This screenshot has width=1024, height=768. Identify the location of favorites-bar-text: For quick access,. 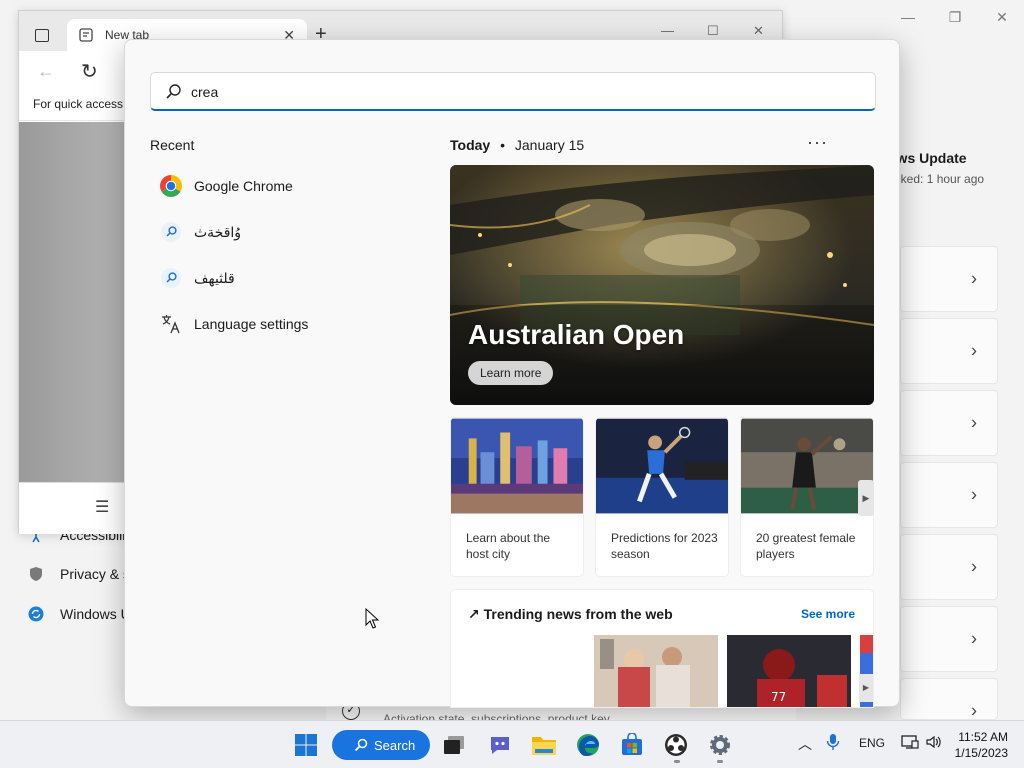
(80, 104).